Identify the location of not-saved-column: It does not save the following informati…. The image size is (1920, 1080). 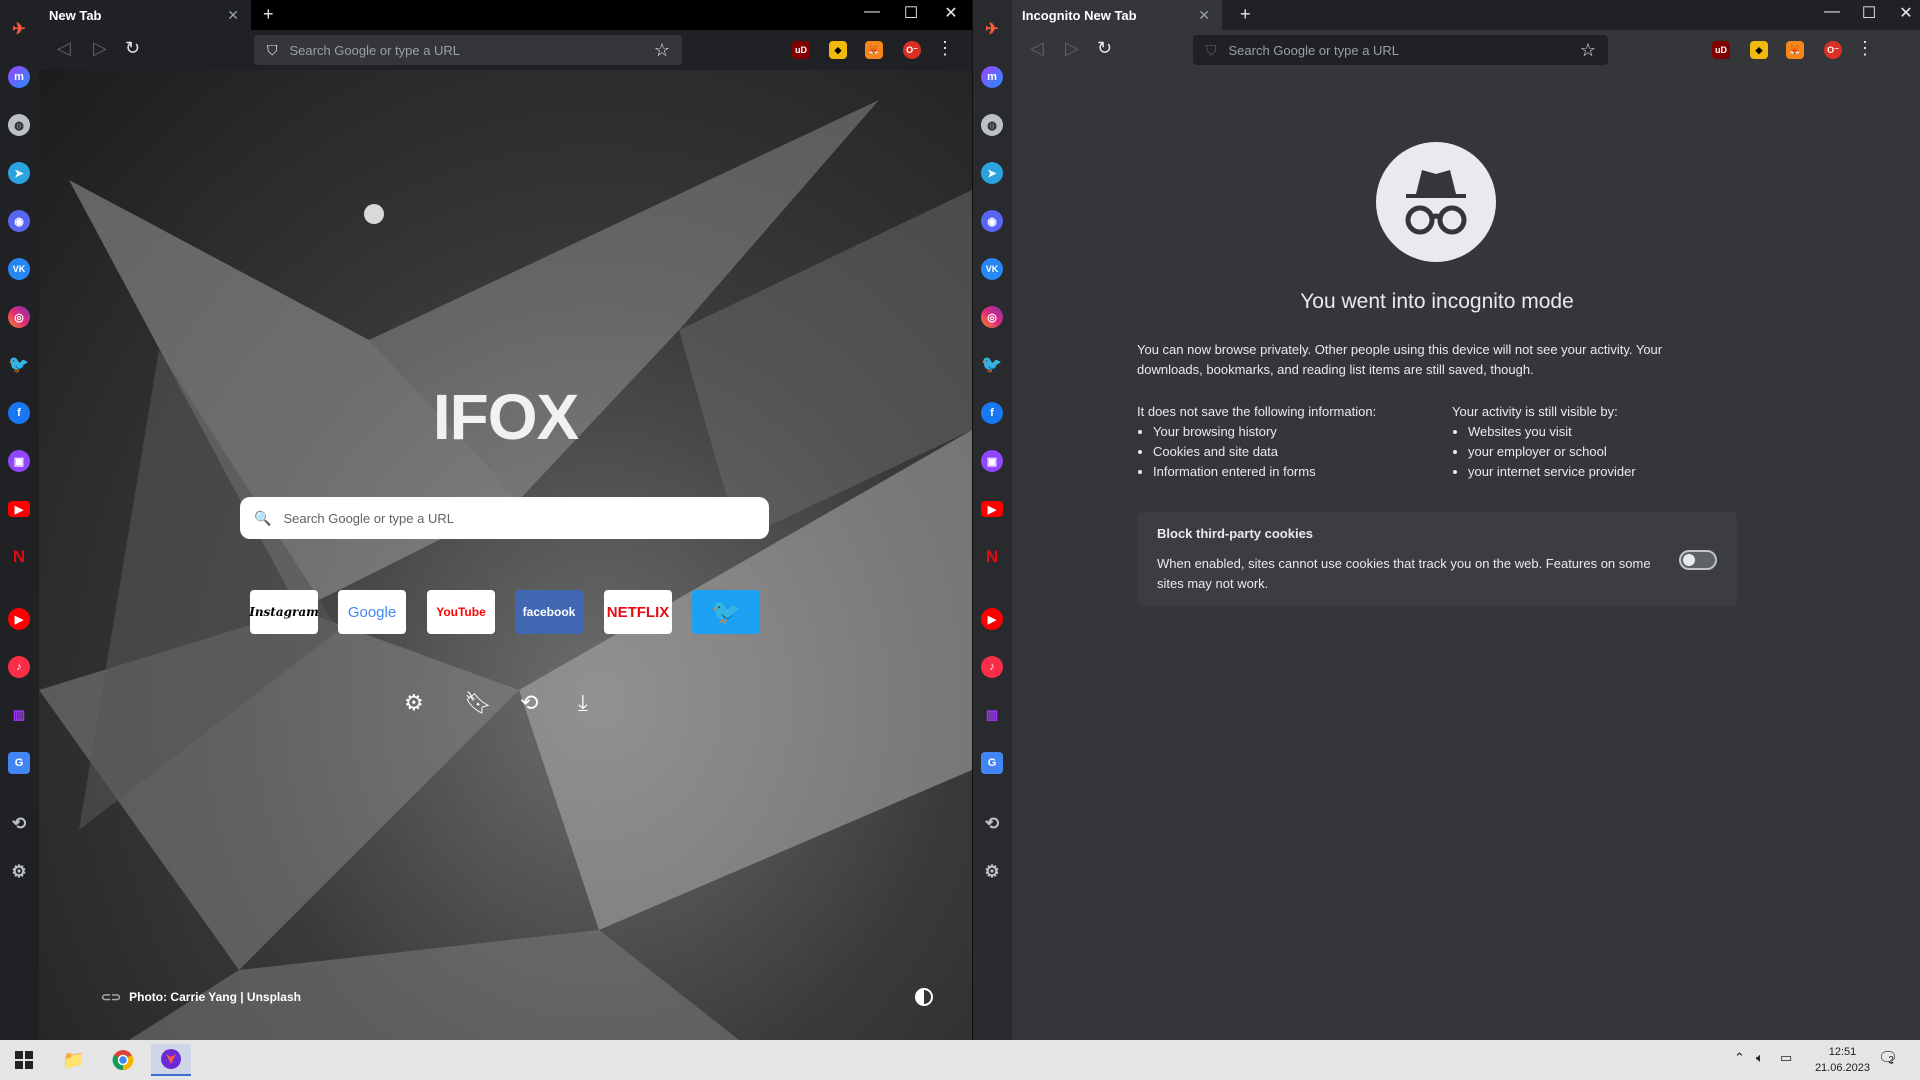
(1287, 442).